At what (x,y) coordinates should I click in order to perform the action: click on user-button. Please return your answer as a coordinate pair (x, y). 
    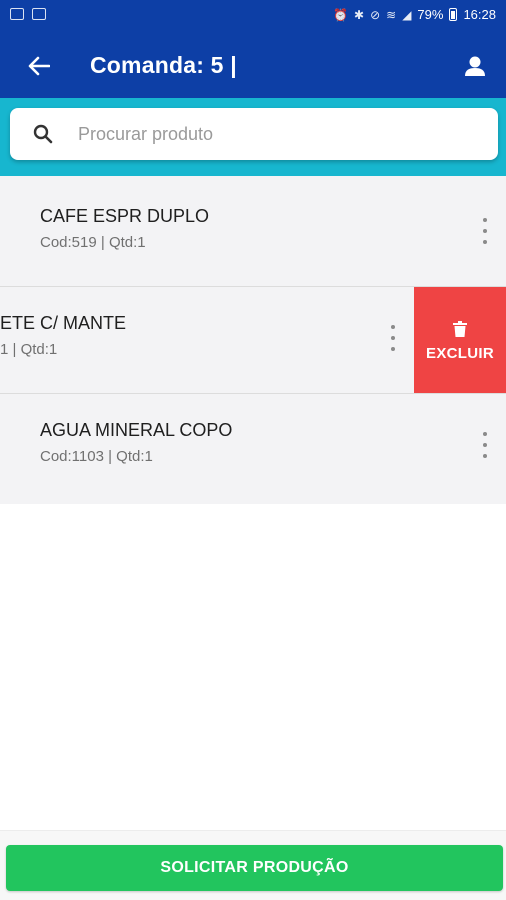
    Looking at the image, I should click on (475, 66).